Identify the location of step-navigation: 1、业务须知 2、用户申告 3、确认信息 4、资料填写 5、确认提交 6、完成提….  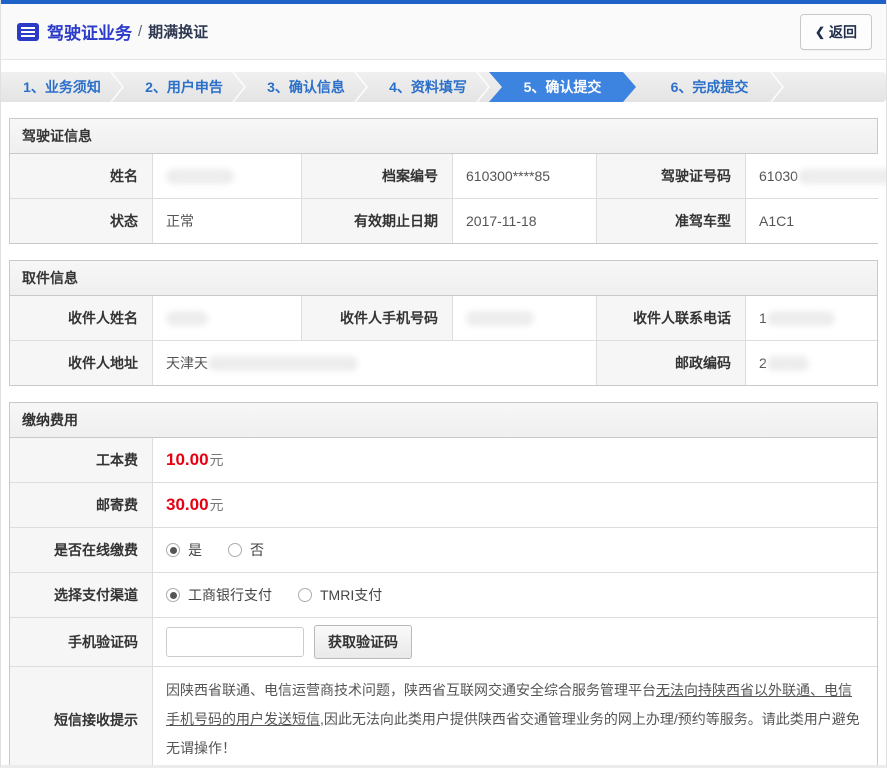
(443, 87).